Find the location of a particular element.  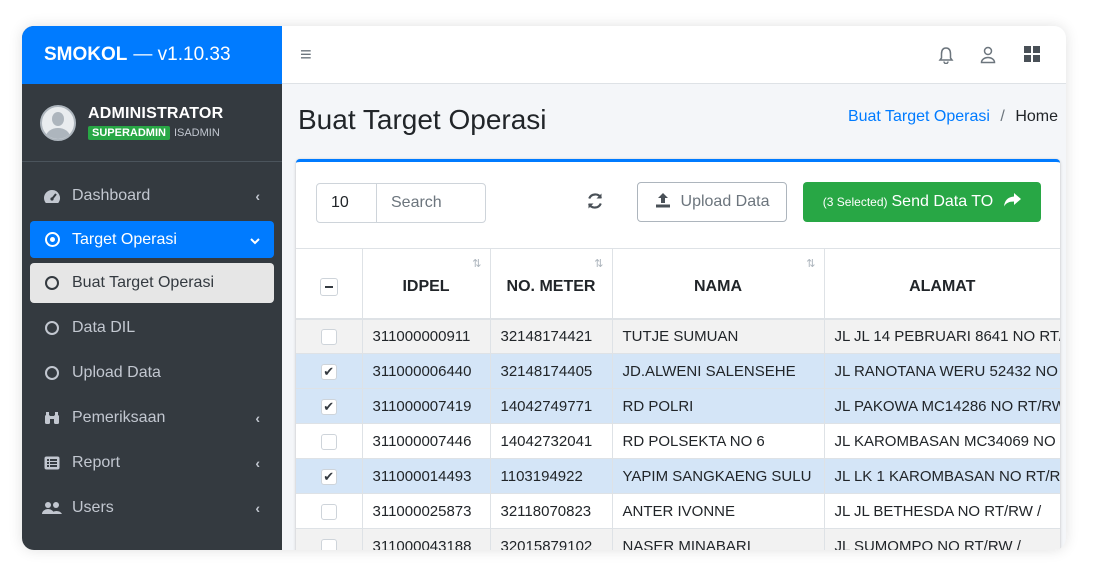

user-icon is located at coordinates (988, 57).